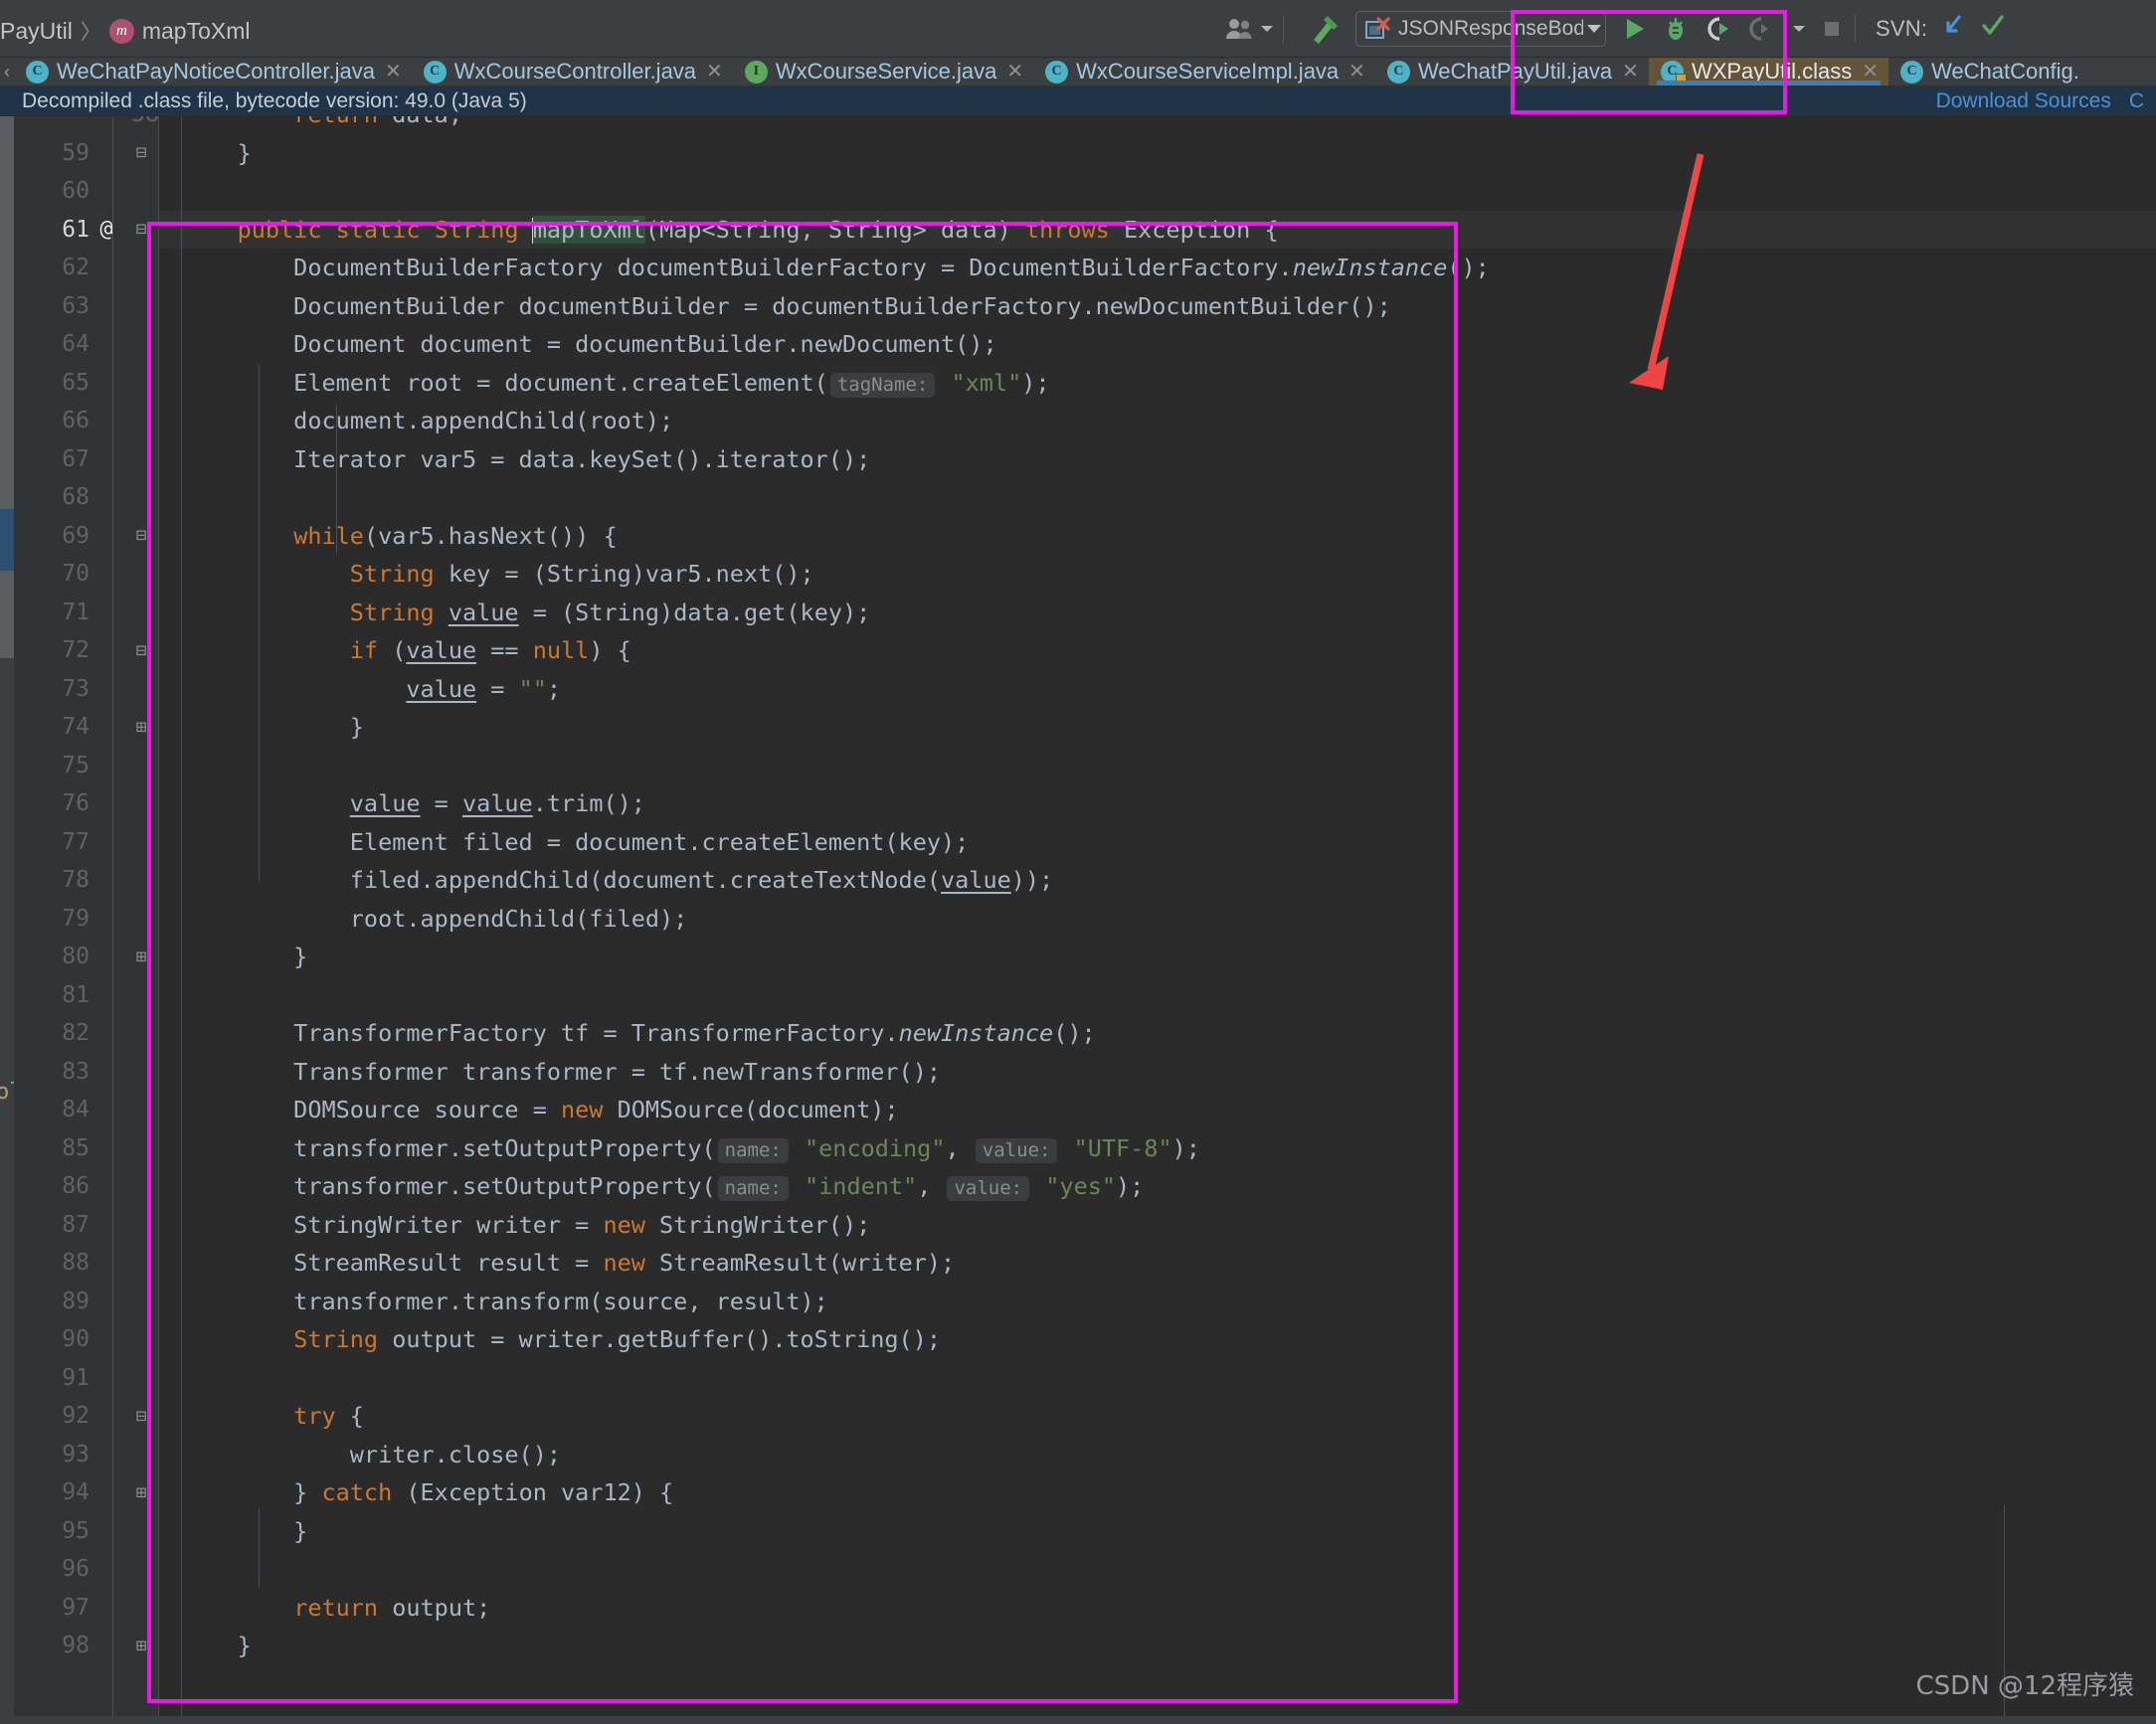 The width and height of the screenshot is (2156, 1724). Describe the element at coordinates (1157, 650) in the screenshot. I see `code-line: if (value == null) {` at that location.